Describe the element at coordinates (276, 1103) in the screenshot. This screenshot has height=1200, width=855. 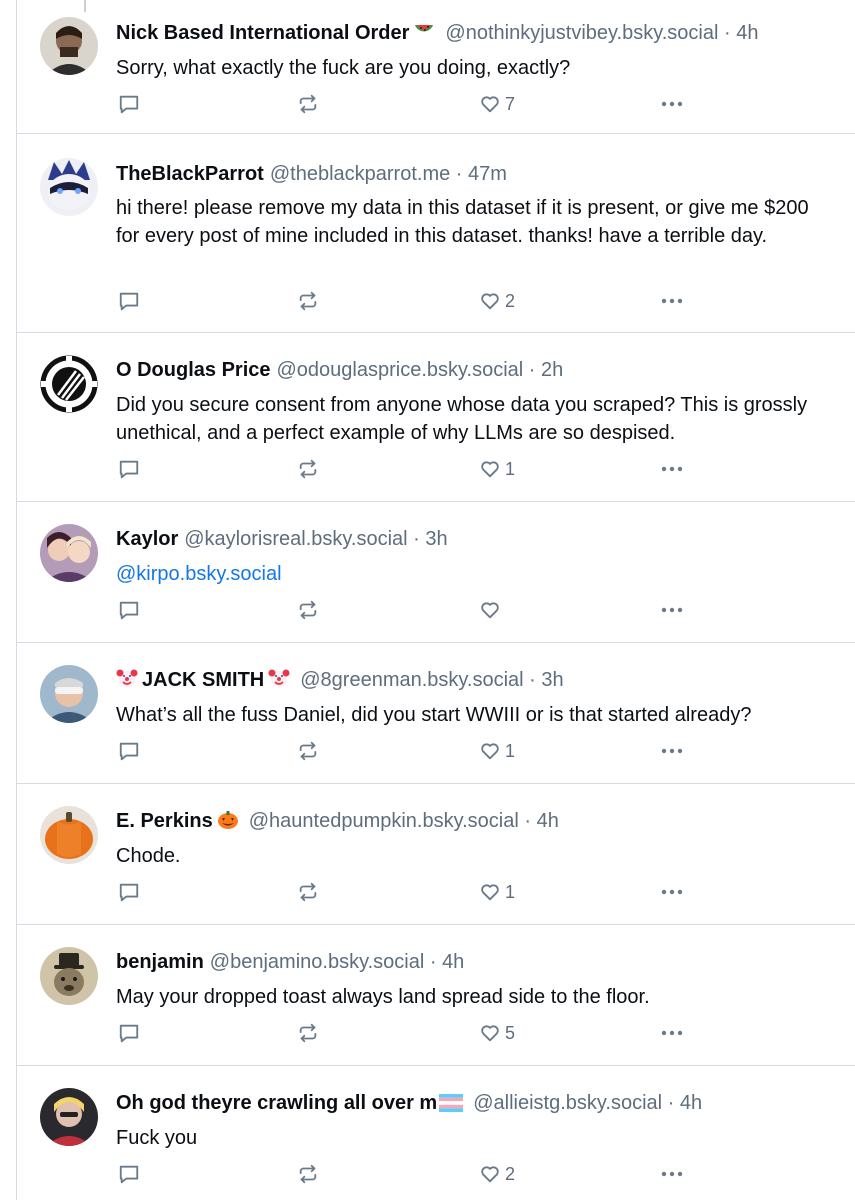
I see `author-display-name: Oh god theyre crawling all over m` at that location.